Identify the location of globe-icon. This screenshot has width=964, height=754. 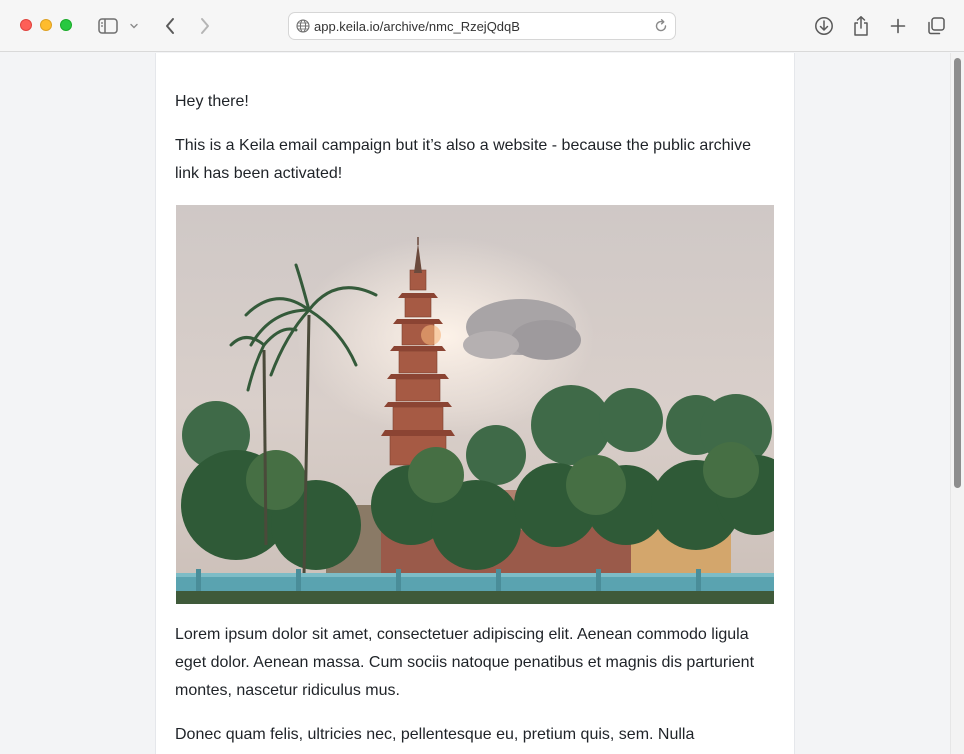
(303, 26).